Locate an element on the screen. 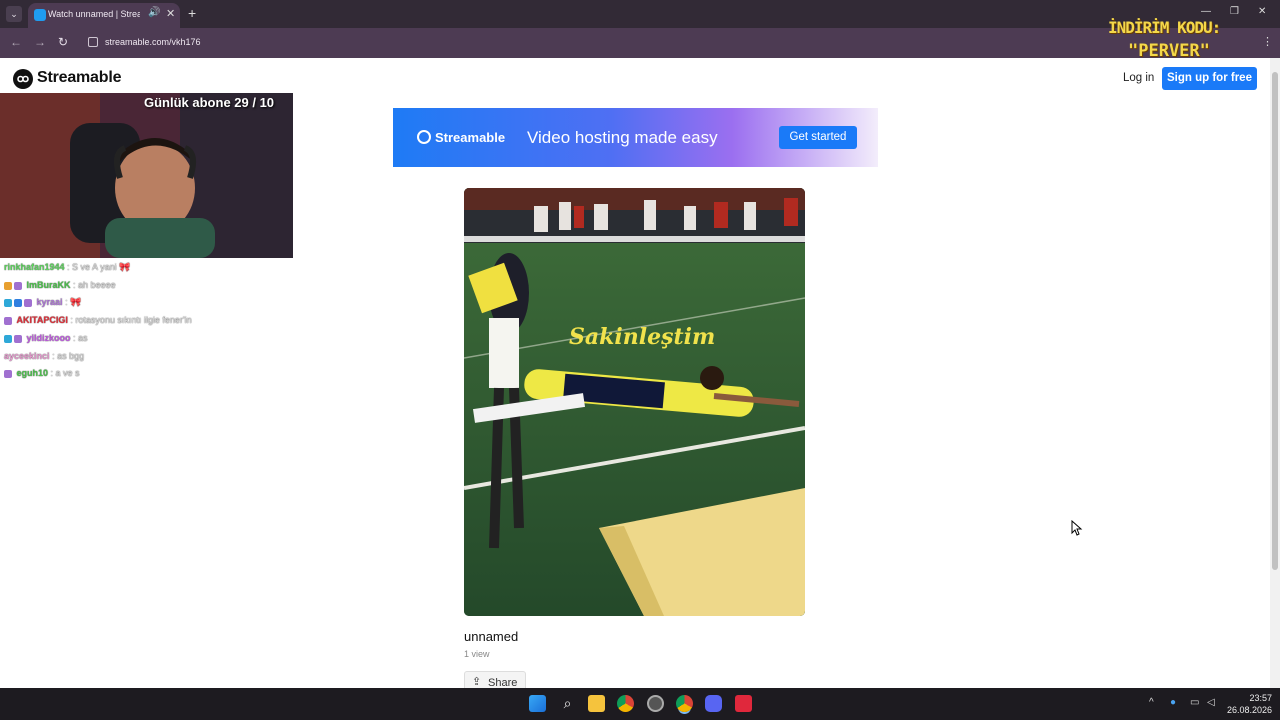 The image size is (1280, 720). banner-tagline: Video hosting made easy is located at coordinates (622, 137).